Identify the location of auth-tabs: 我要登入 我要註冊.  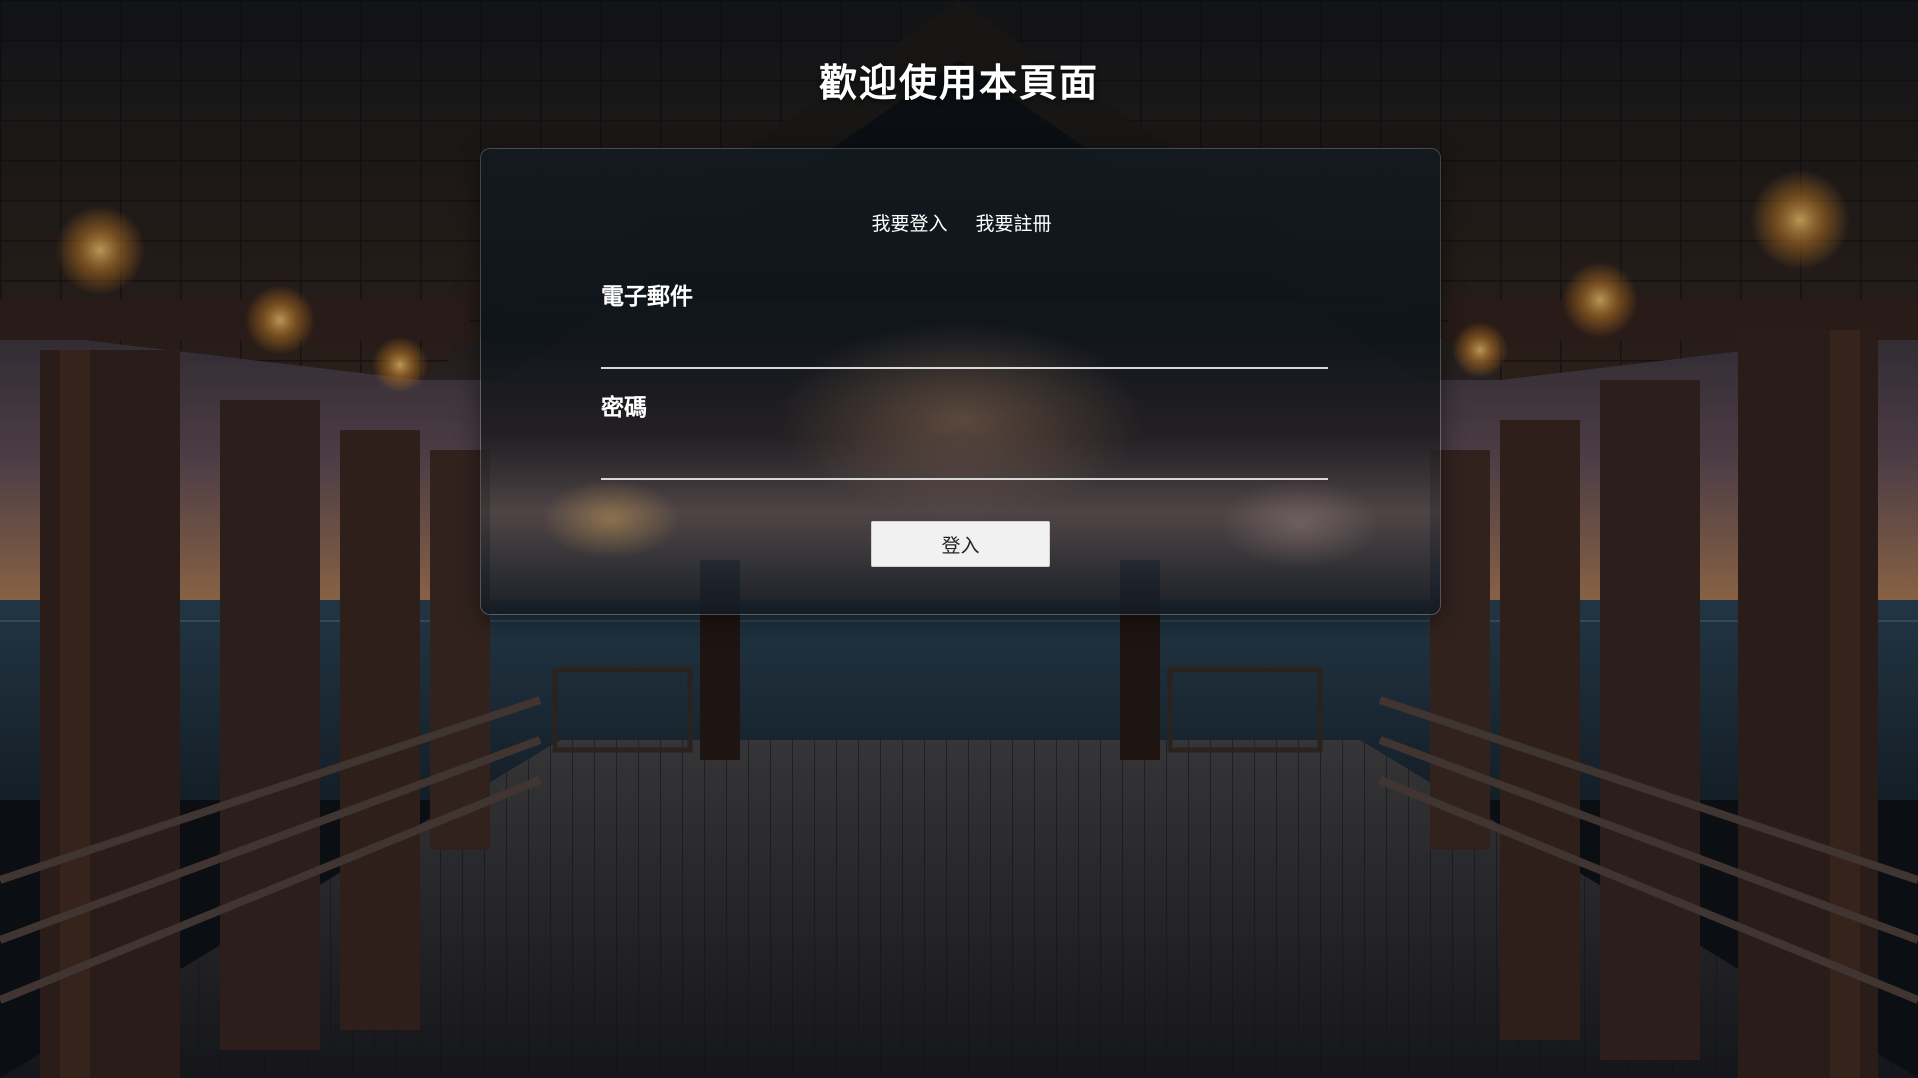
(960, 222).